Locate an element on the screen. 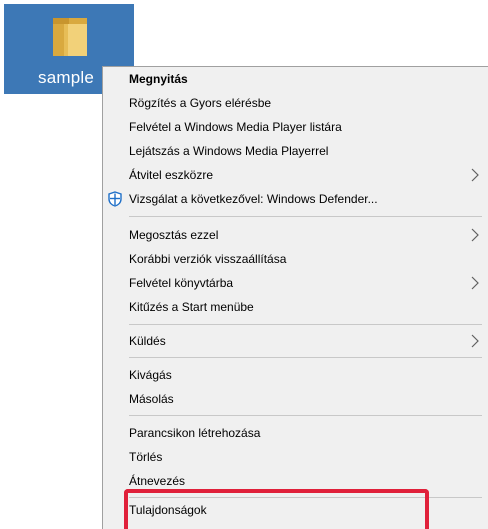 The width and height of the screenshot is (488, 529). menu-item-label: Parancsikon létrehozása is located at coordinates (195, 433).